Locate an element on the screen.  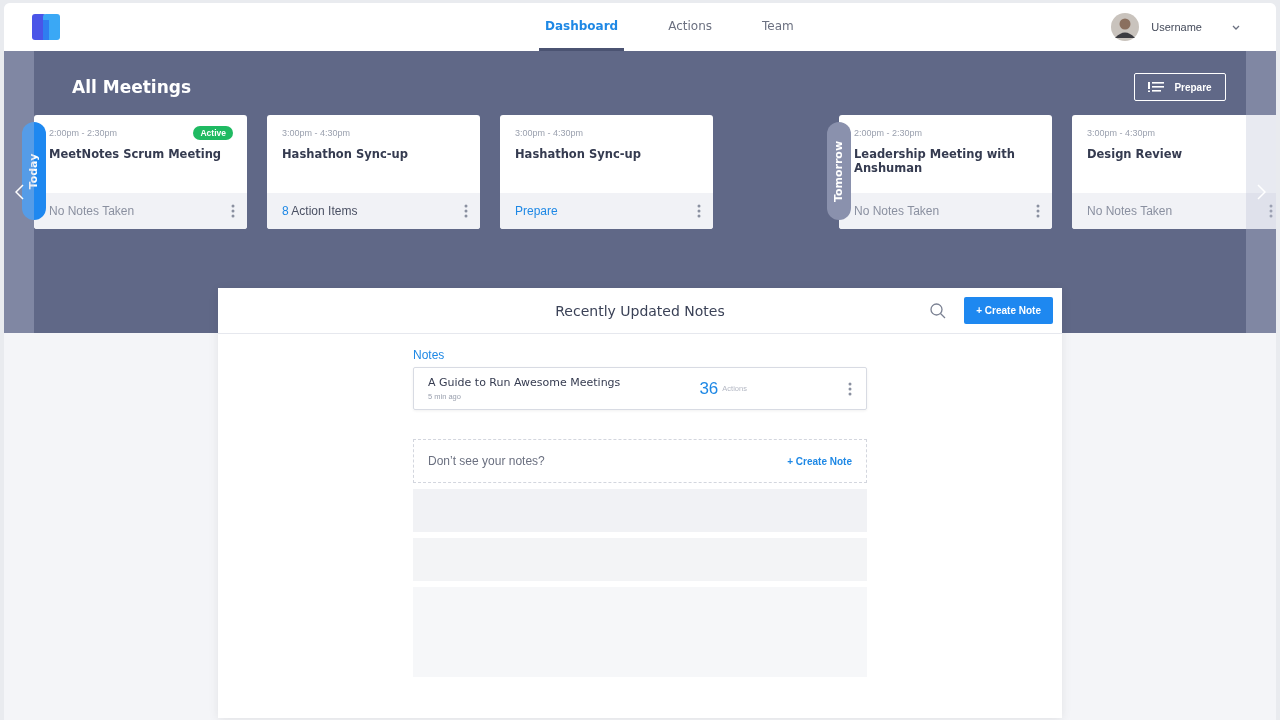
search-icon is located at coordinates (938, 310).